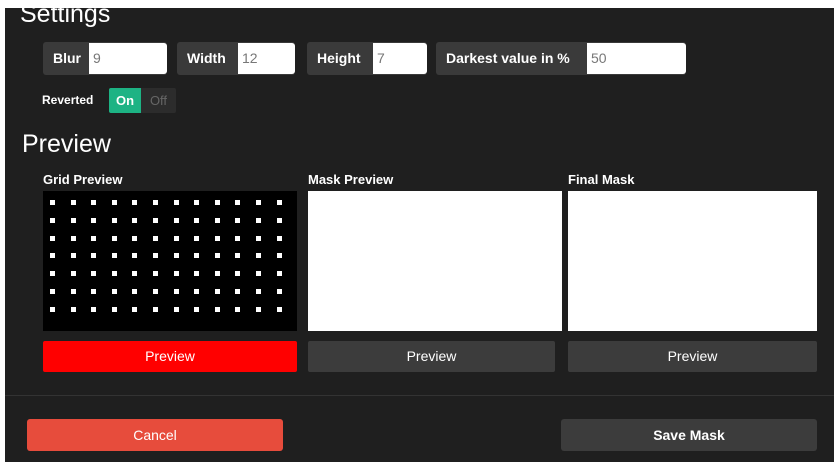 The width and height of the screenshot is (834, 462). What do you see at coordinates (508, 58) in the screenshot?
I see `darkest-value-label: Darkest value in %` at bounding box center [508, 58].